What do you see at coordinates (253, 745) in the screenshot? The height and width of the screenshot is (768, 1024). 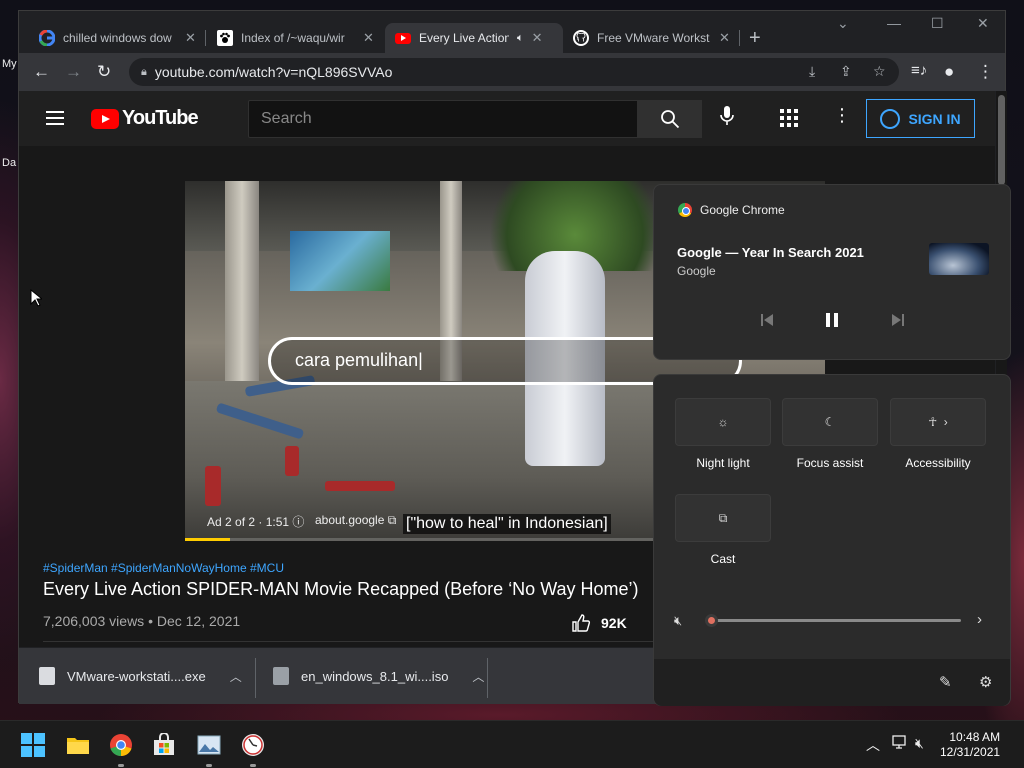 I see `app-clock-icon` at bounding box center [253, 745].